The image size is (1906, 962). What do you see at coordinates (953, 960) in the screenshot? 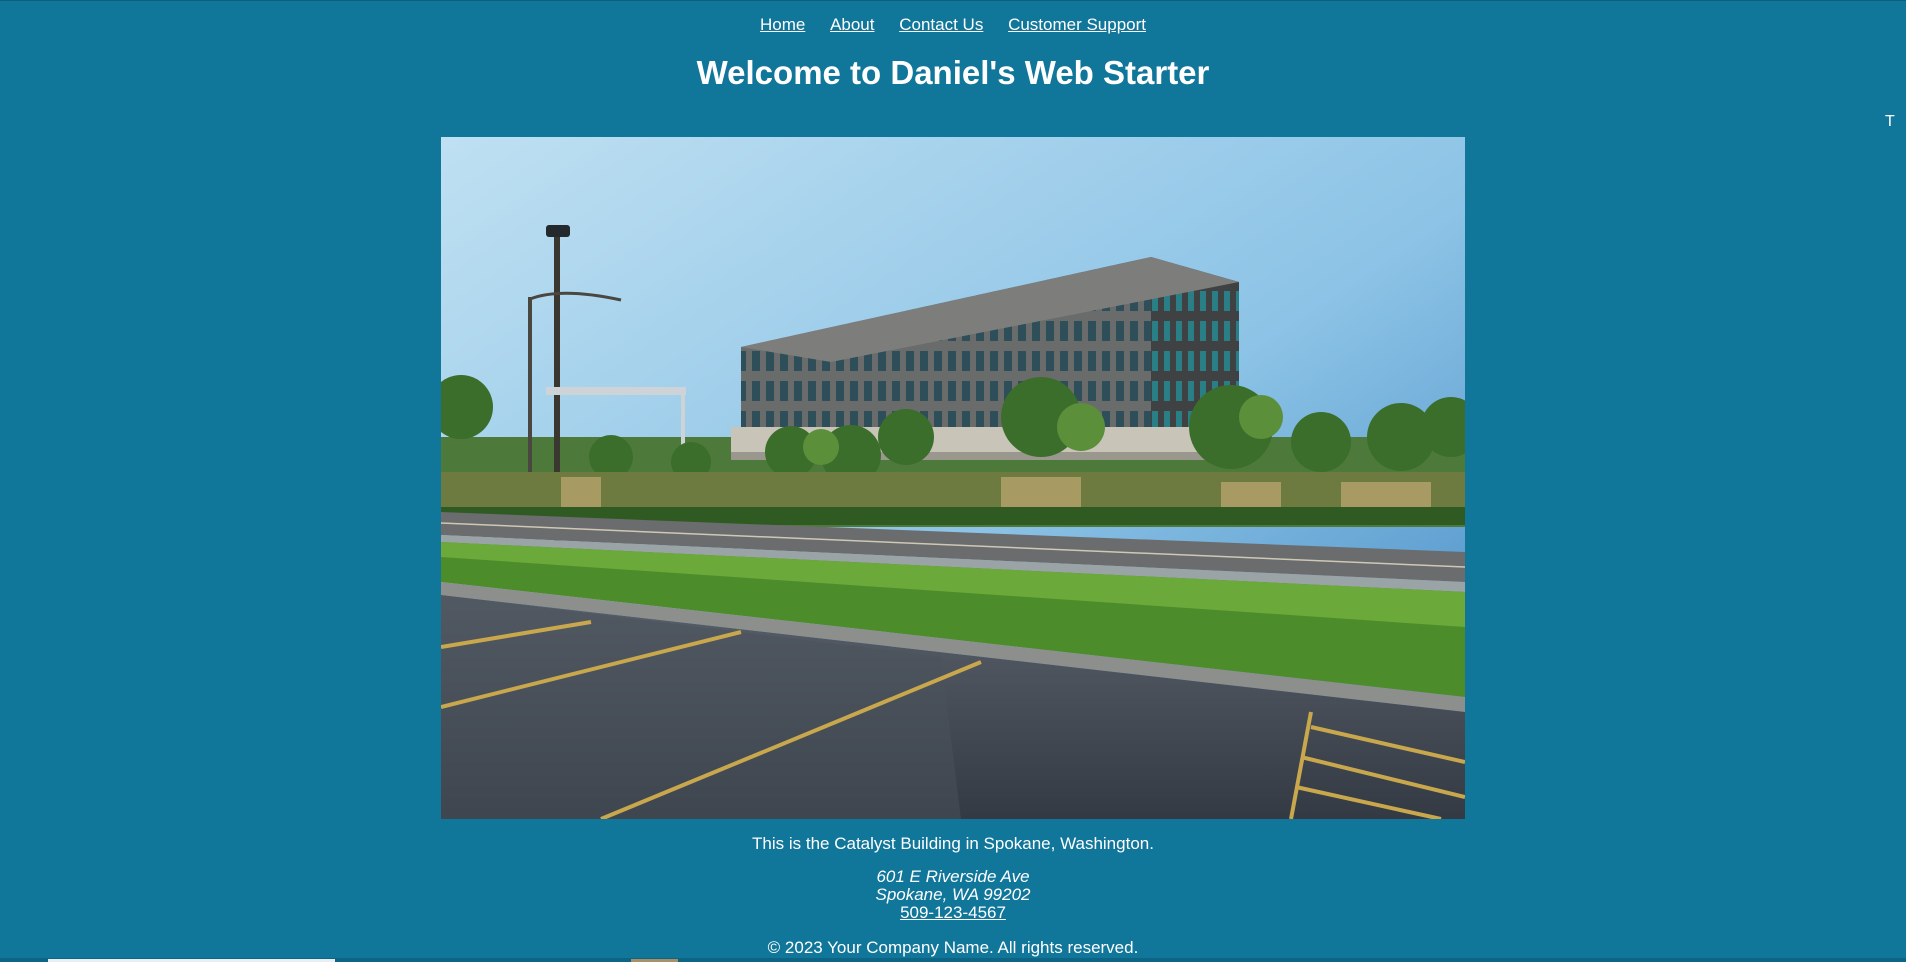
I see `bottom-scroll-strip` at bounding box center [953, 960].